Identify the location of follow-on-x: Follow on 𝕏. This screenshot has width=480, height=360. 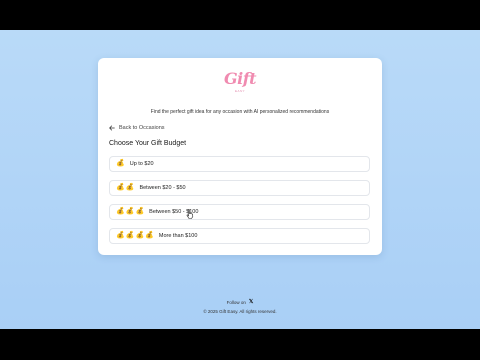
(240, 302).